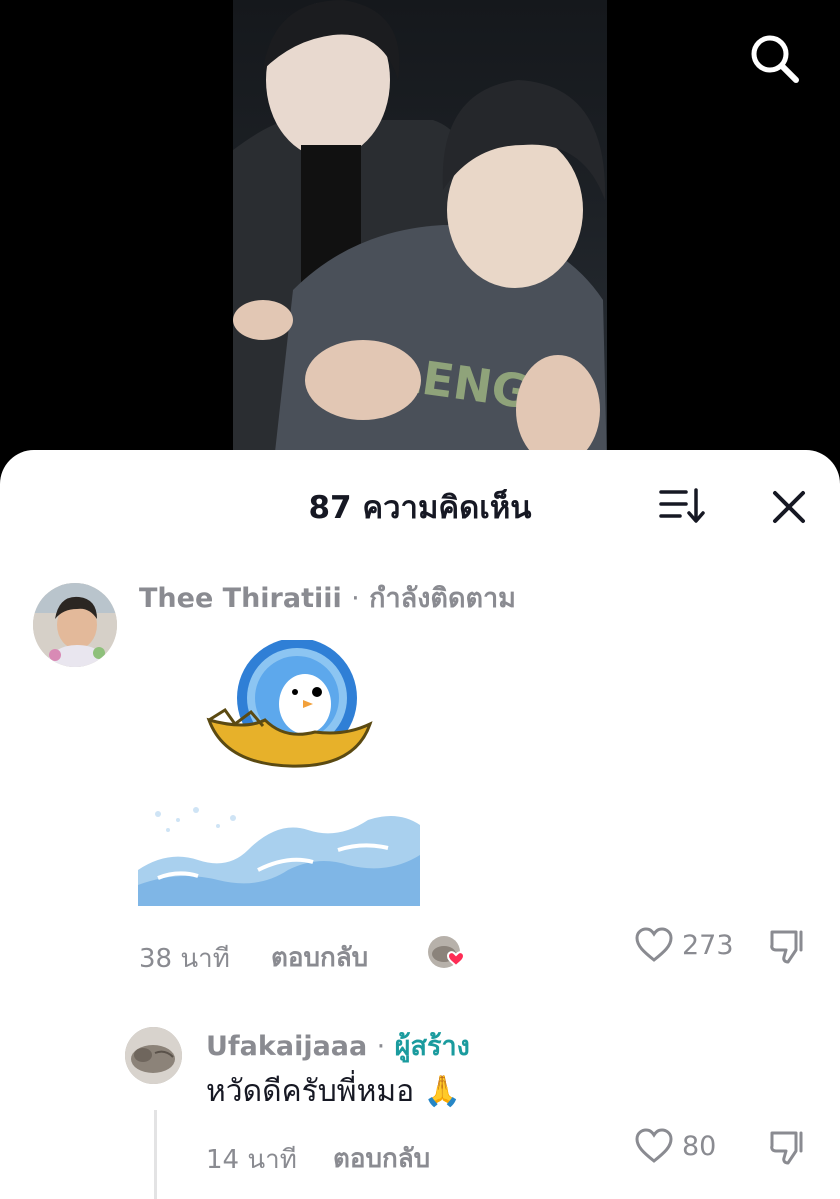 The image size is (840, 1199). Describe the element at coordinates (155, 1154) in the screenshot. I see `thread-line` at that location.